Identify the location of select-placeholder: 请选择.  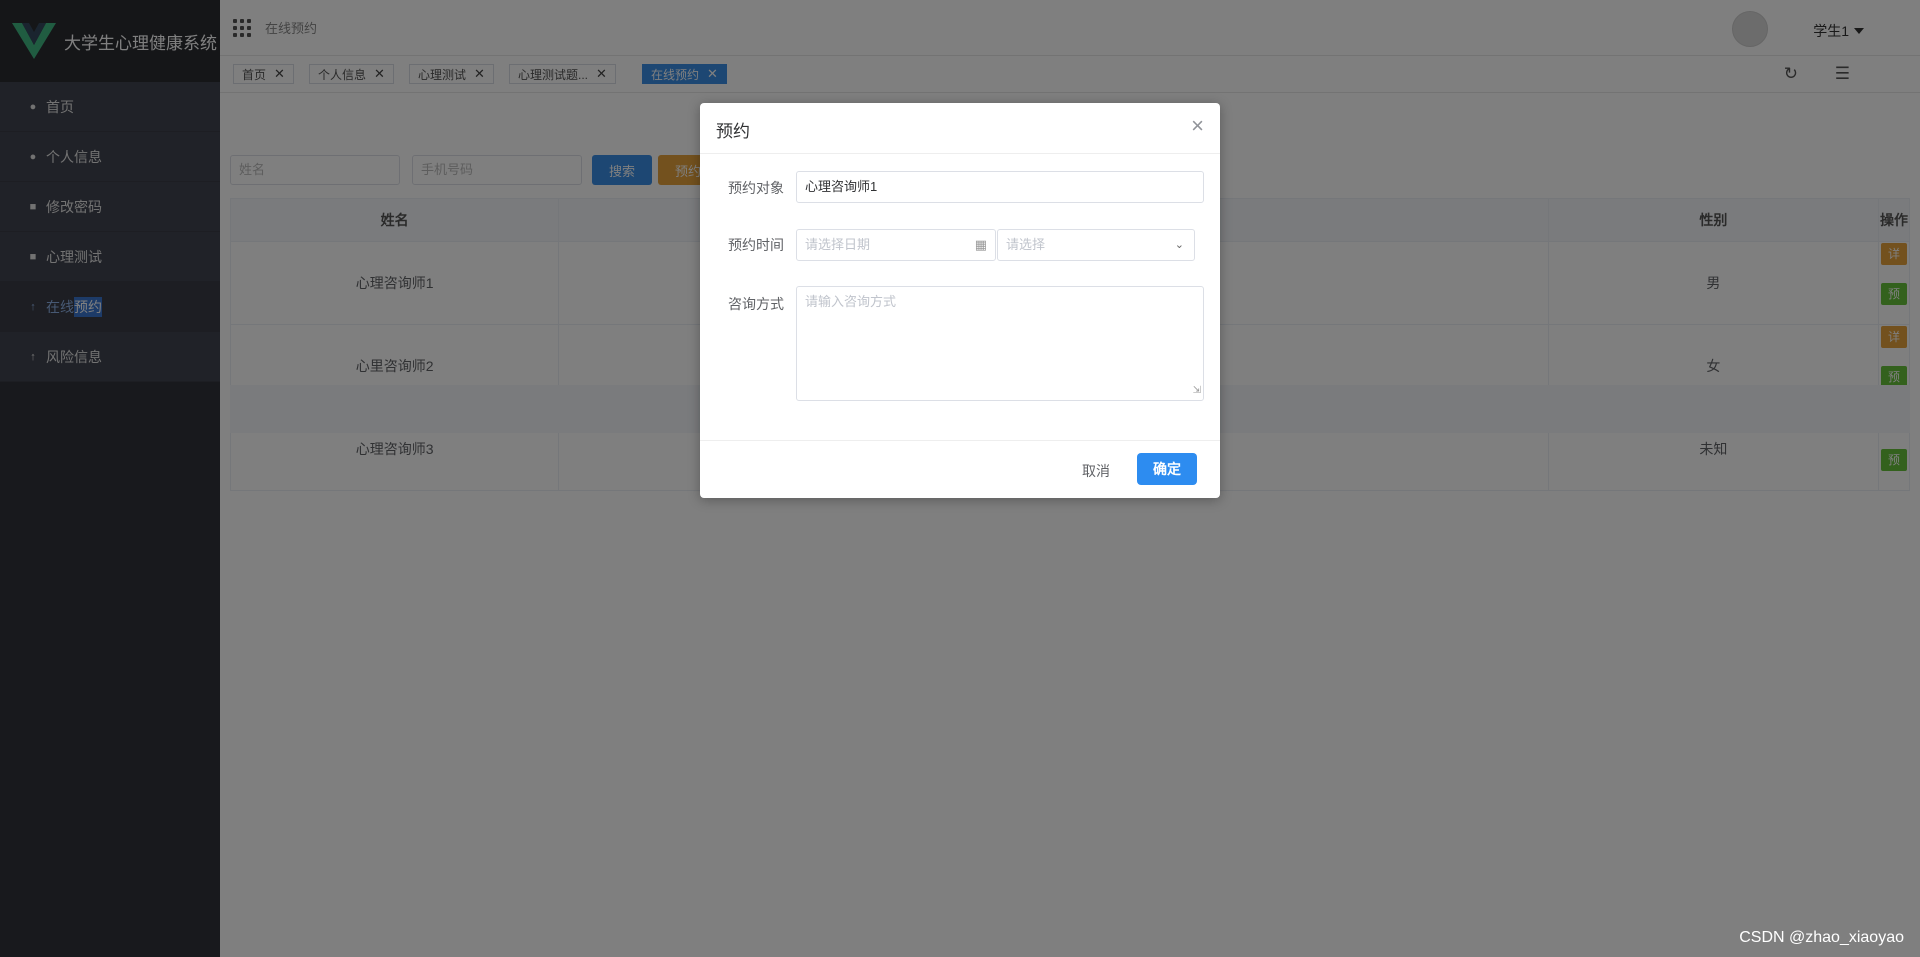
(1026, 244).